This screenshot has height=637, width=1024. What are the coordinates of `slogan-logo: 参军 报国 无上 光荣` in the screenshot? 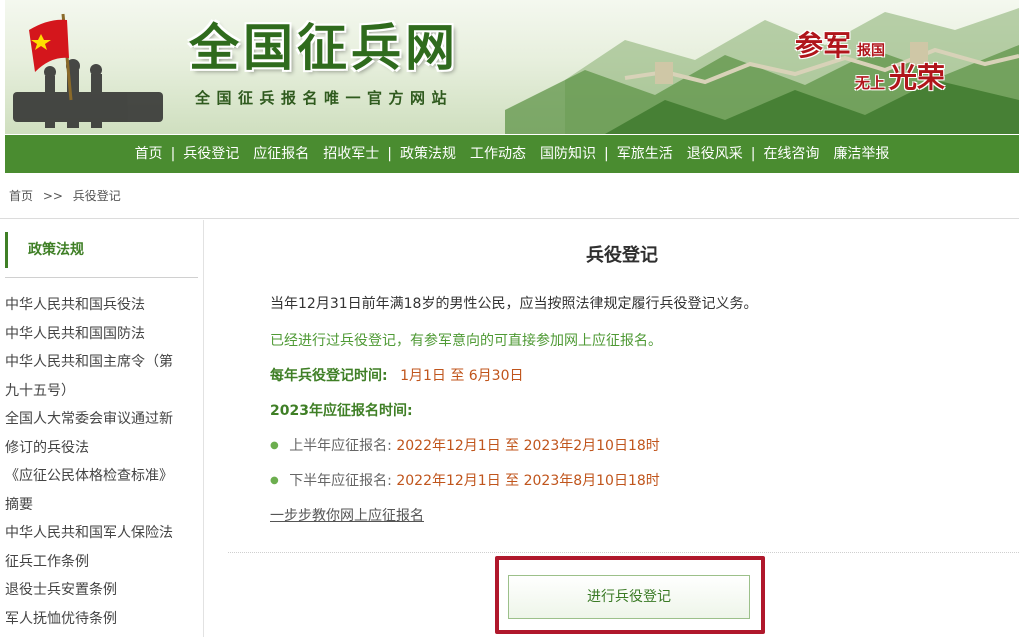 It's located at (885, 68).